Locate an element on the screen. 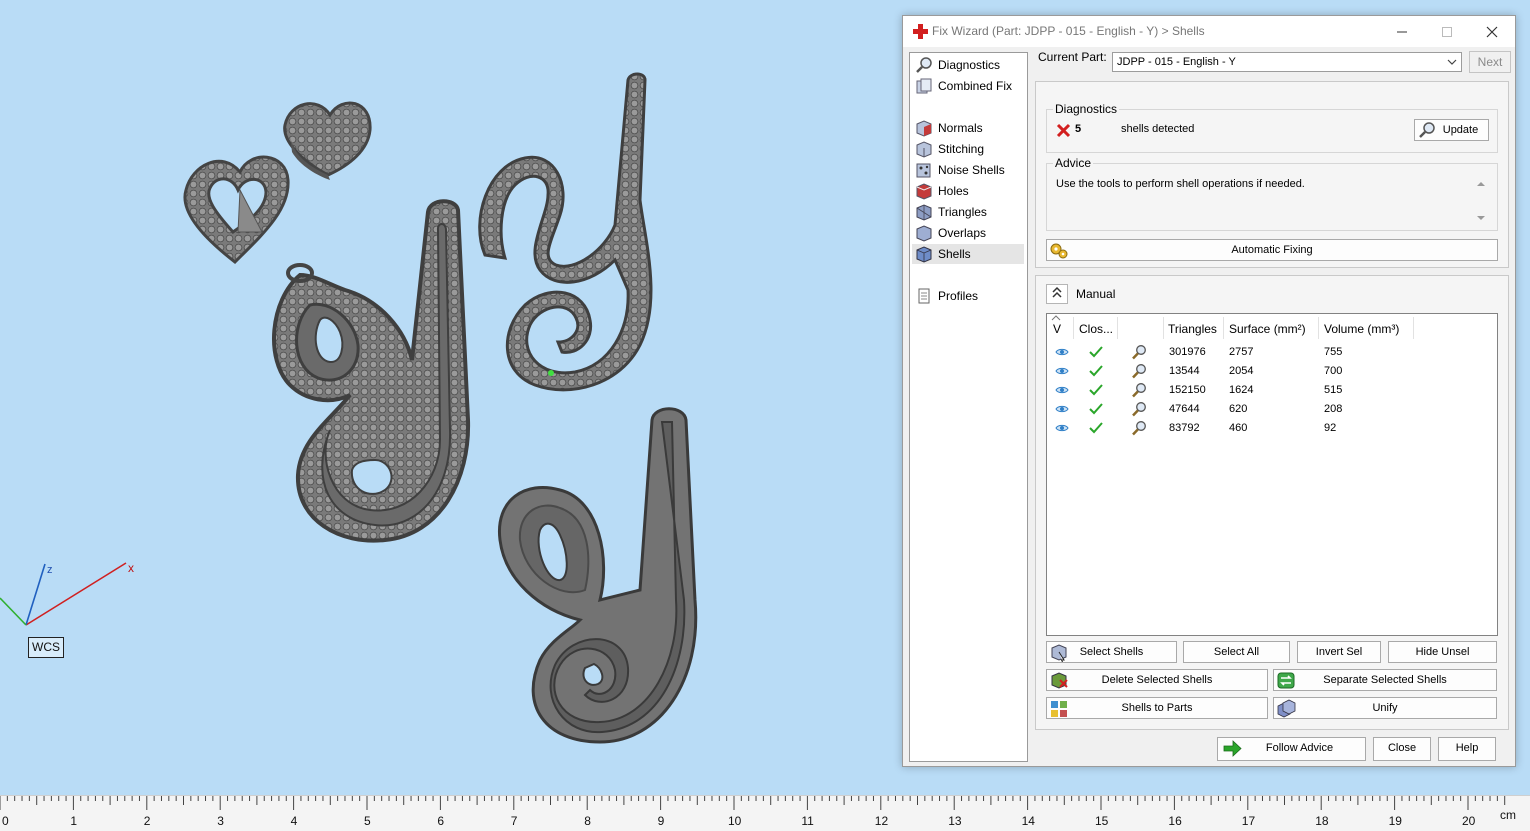 The height and width of the screenshot is (831, 1530). help-button: Help is located at coordinates (1467, 749).